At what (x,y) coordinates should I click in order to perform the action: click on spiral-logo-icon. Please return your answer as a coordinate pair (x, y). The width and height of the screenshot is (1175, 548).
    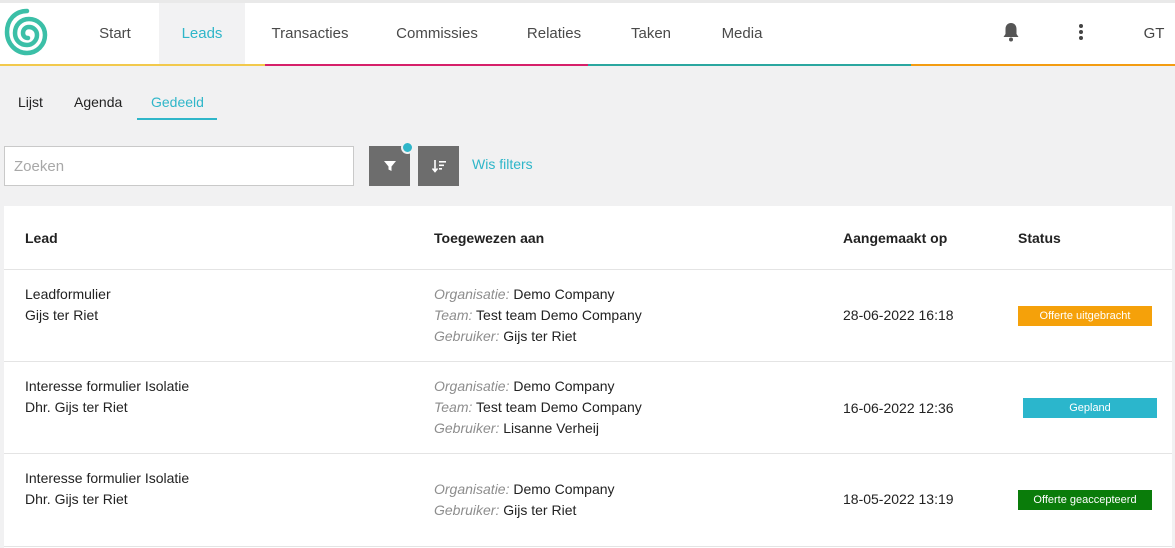
    Looking at the image, I should click on (27, 33).